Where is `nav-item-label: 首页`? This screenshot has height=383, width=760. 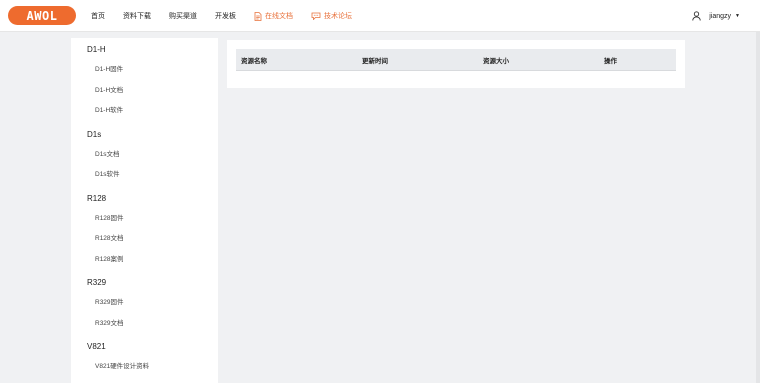 nav-item-label: 首页 is located at coordinates (98, 16).